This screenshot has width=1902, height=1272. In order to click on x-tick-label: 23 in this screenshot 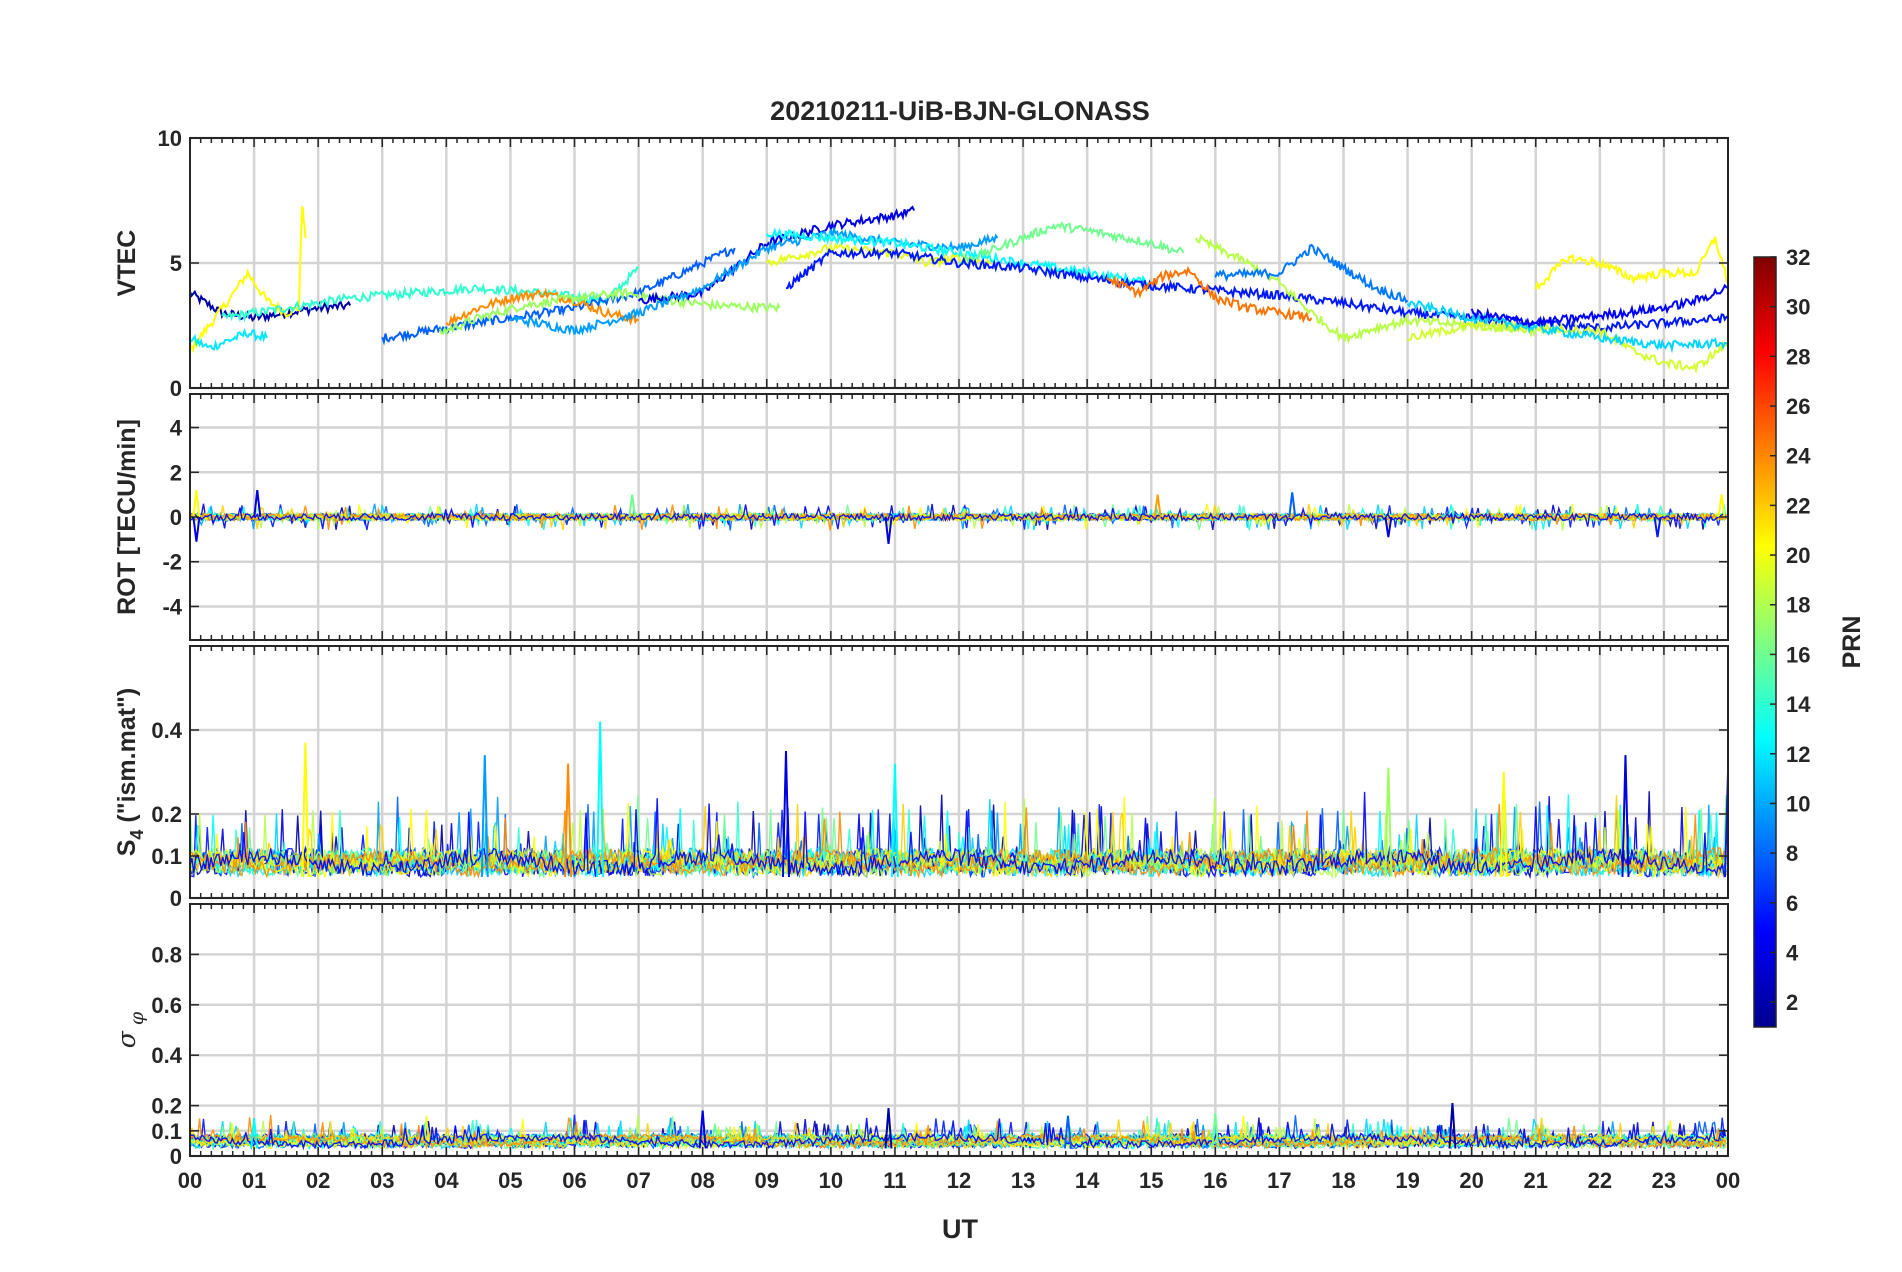, I will do `click(1664, 1180)`.